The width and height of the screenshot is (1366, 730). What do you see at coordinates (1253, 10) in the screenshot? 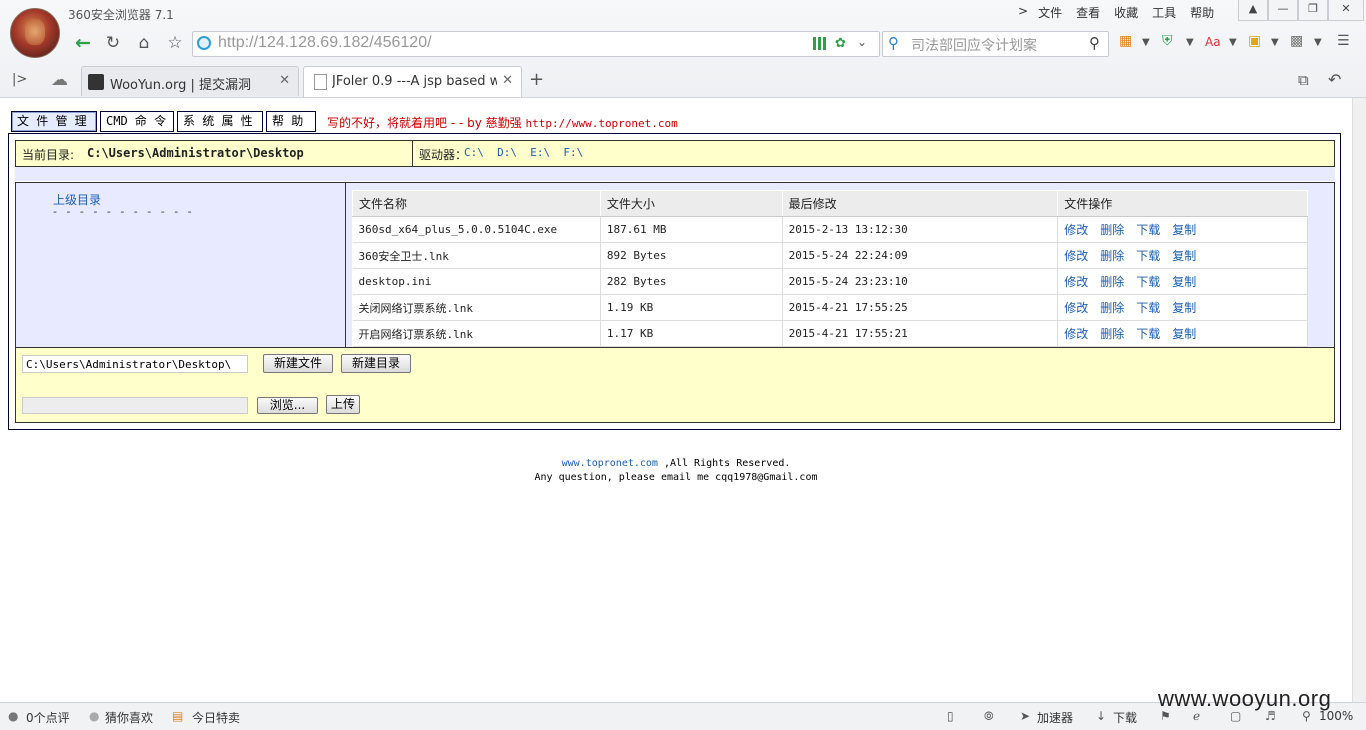
I see `skin-icon: ▲` at bounding box center [1253, 10].